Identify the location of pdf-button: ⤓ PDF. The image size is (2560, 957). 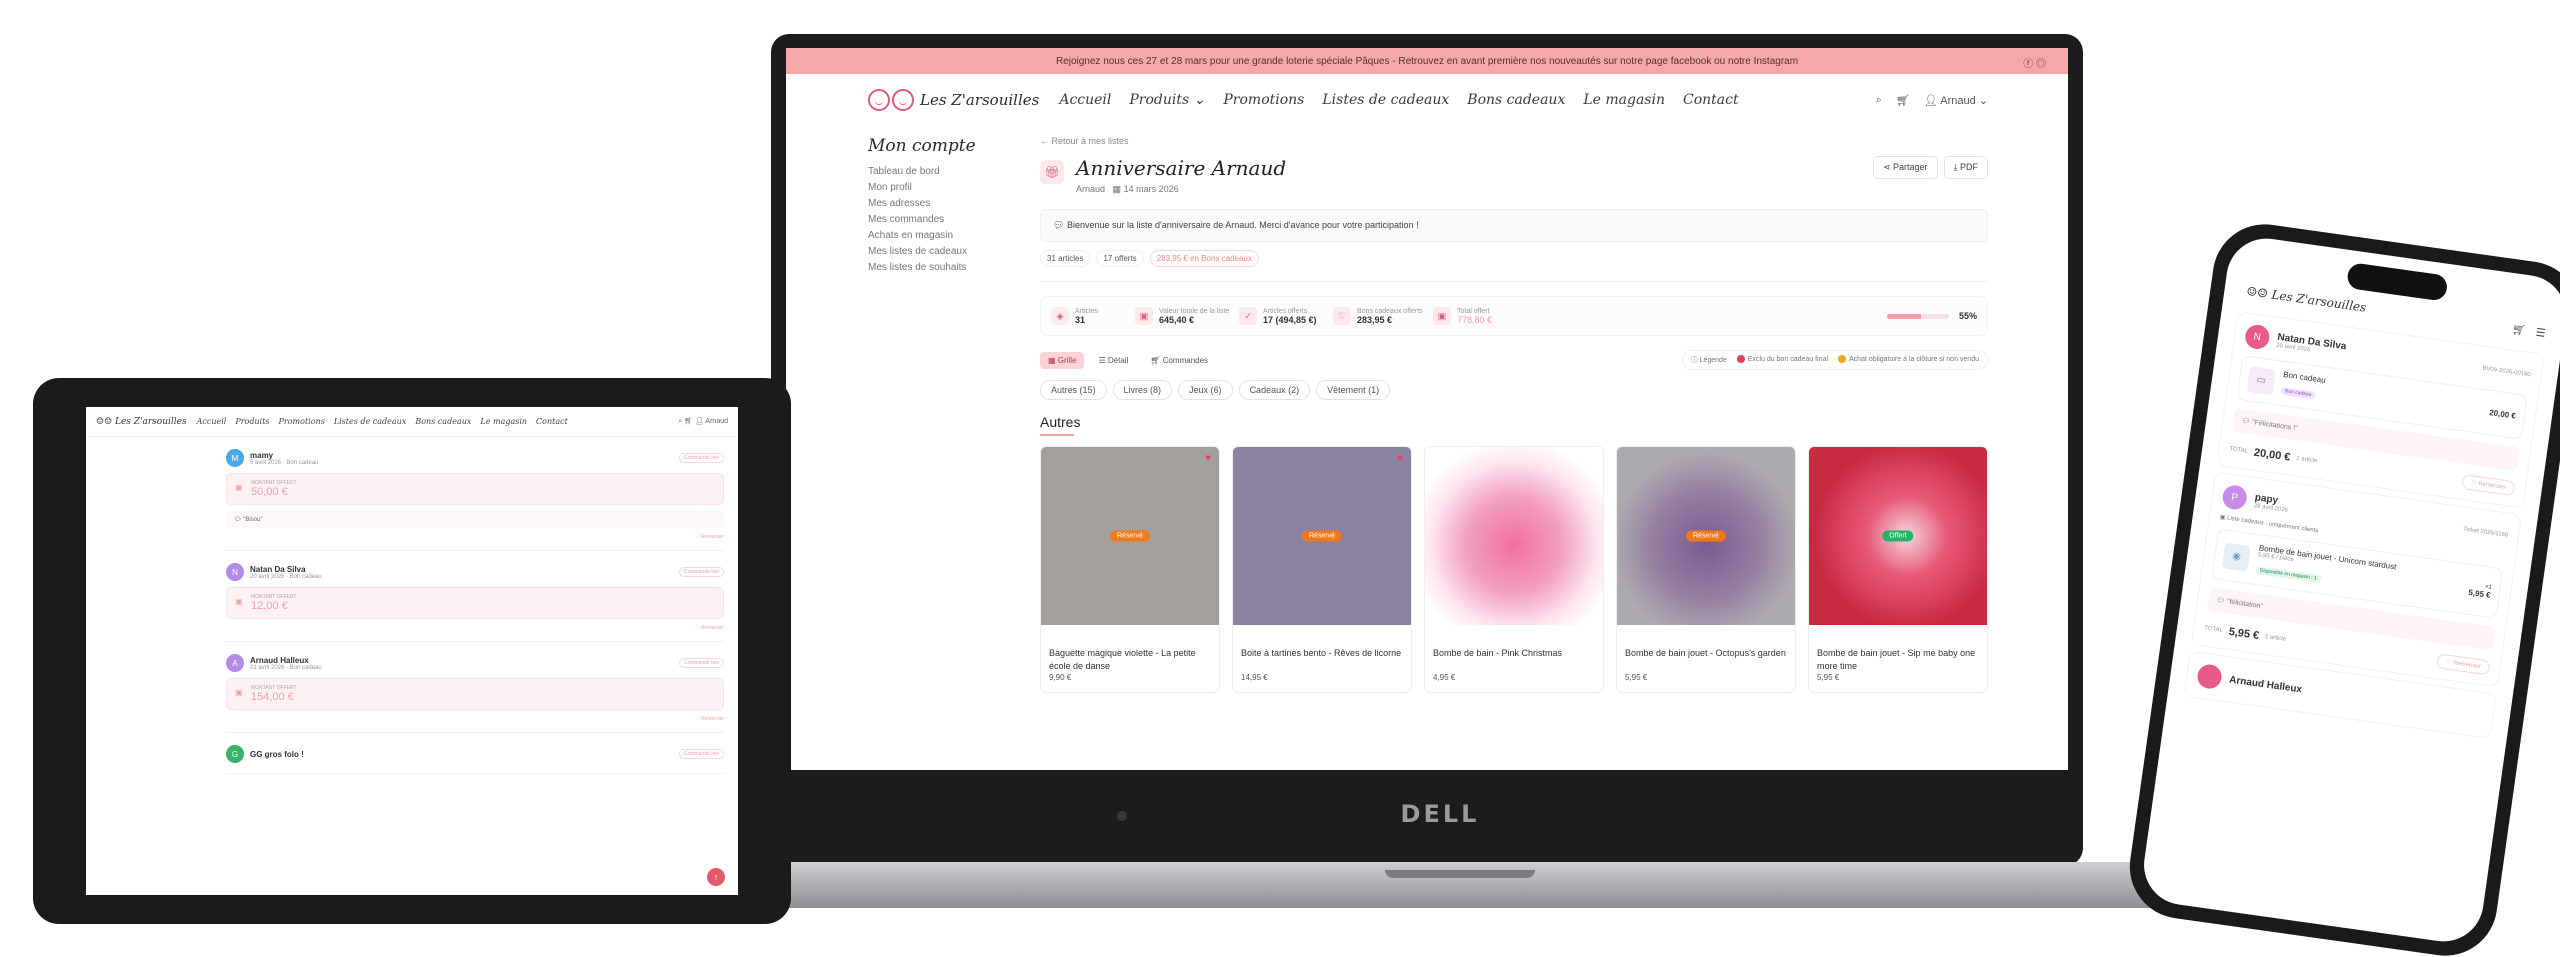
(1965, 167).